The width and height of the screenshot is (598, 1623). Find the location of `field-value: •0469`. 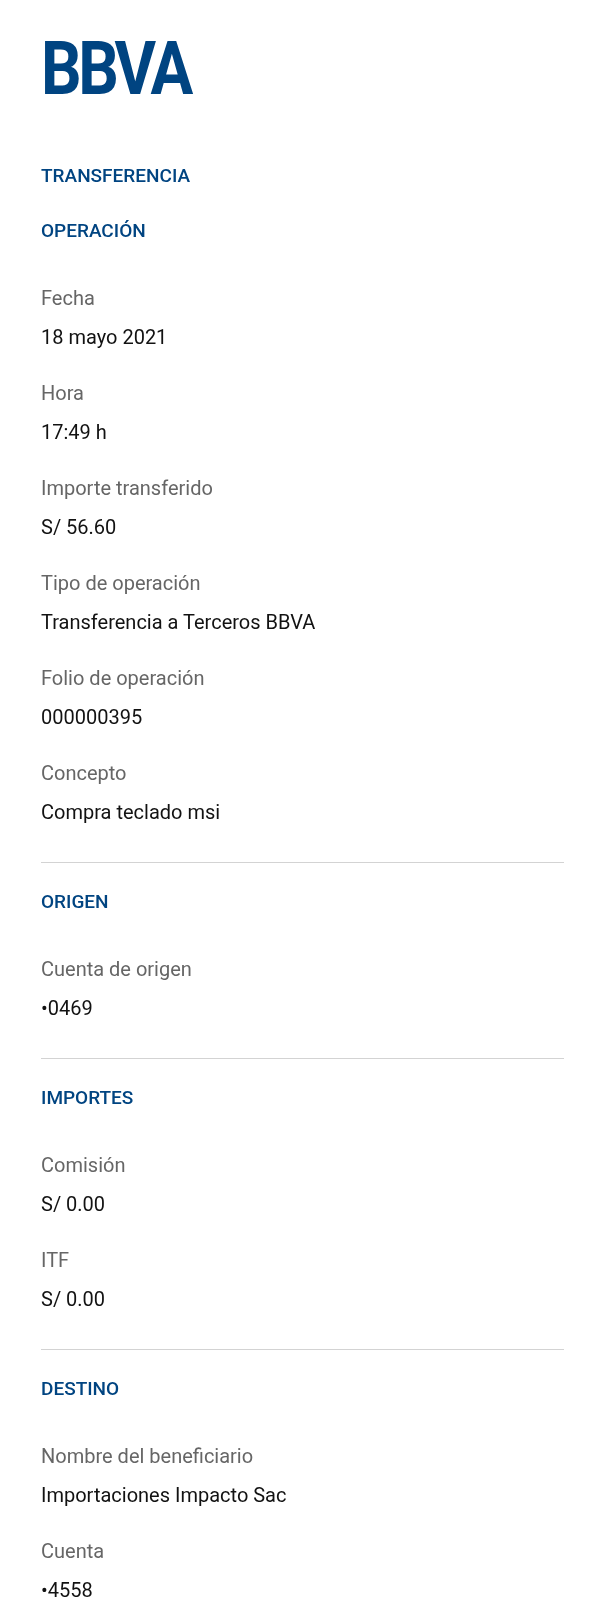

field-value: •0469 is located at coordinates (67, 1008).